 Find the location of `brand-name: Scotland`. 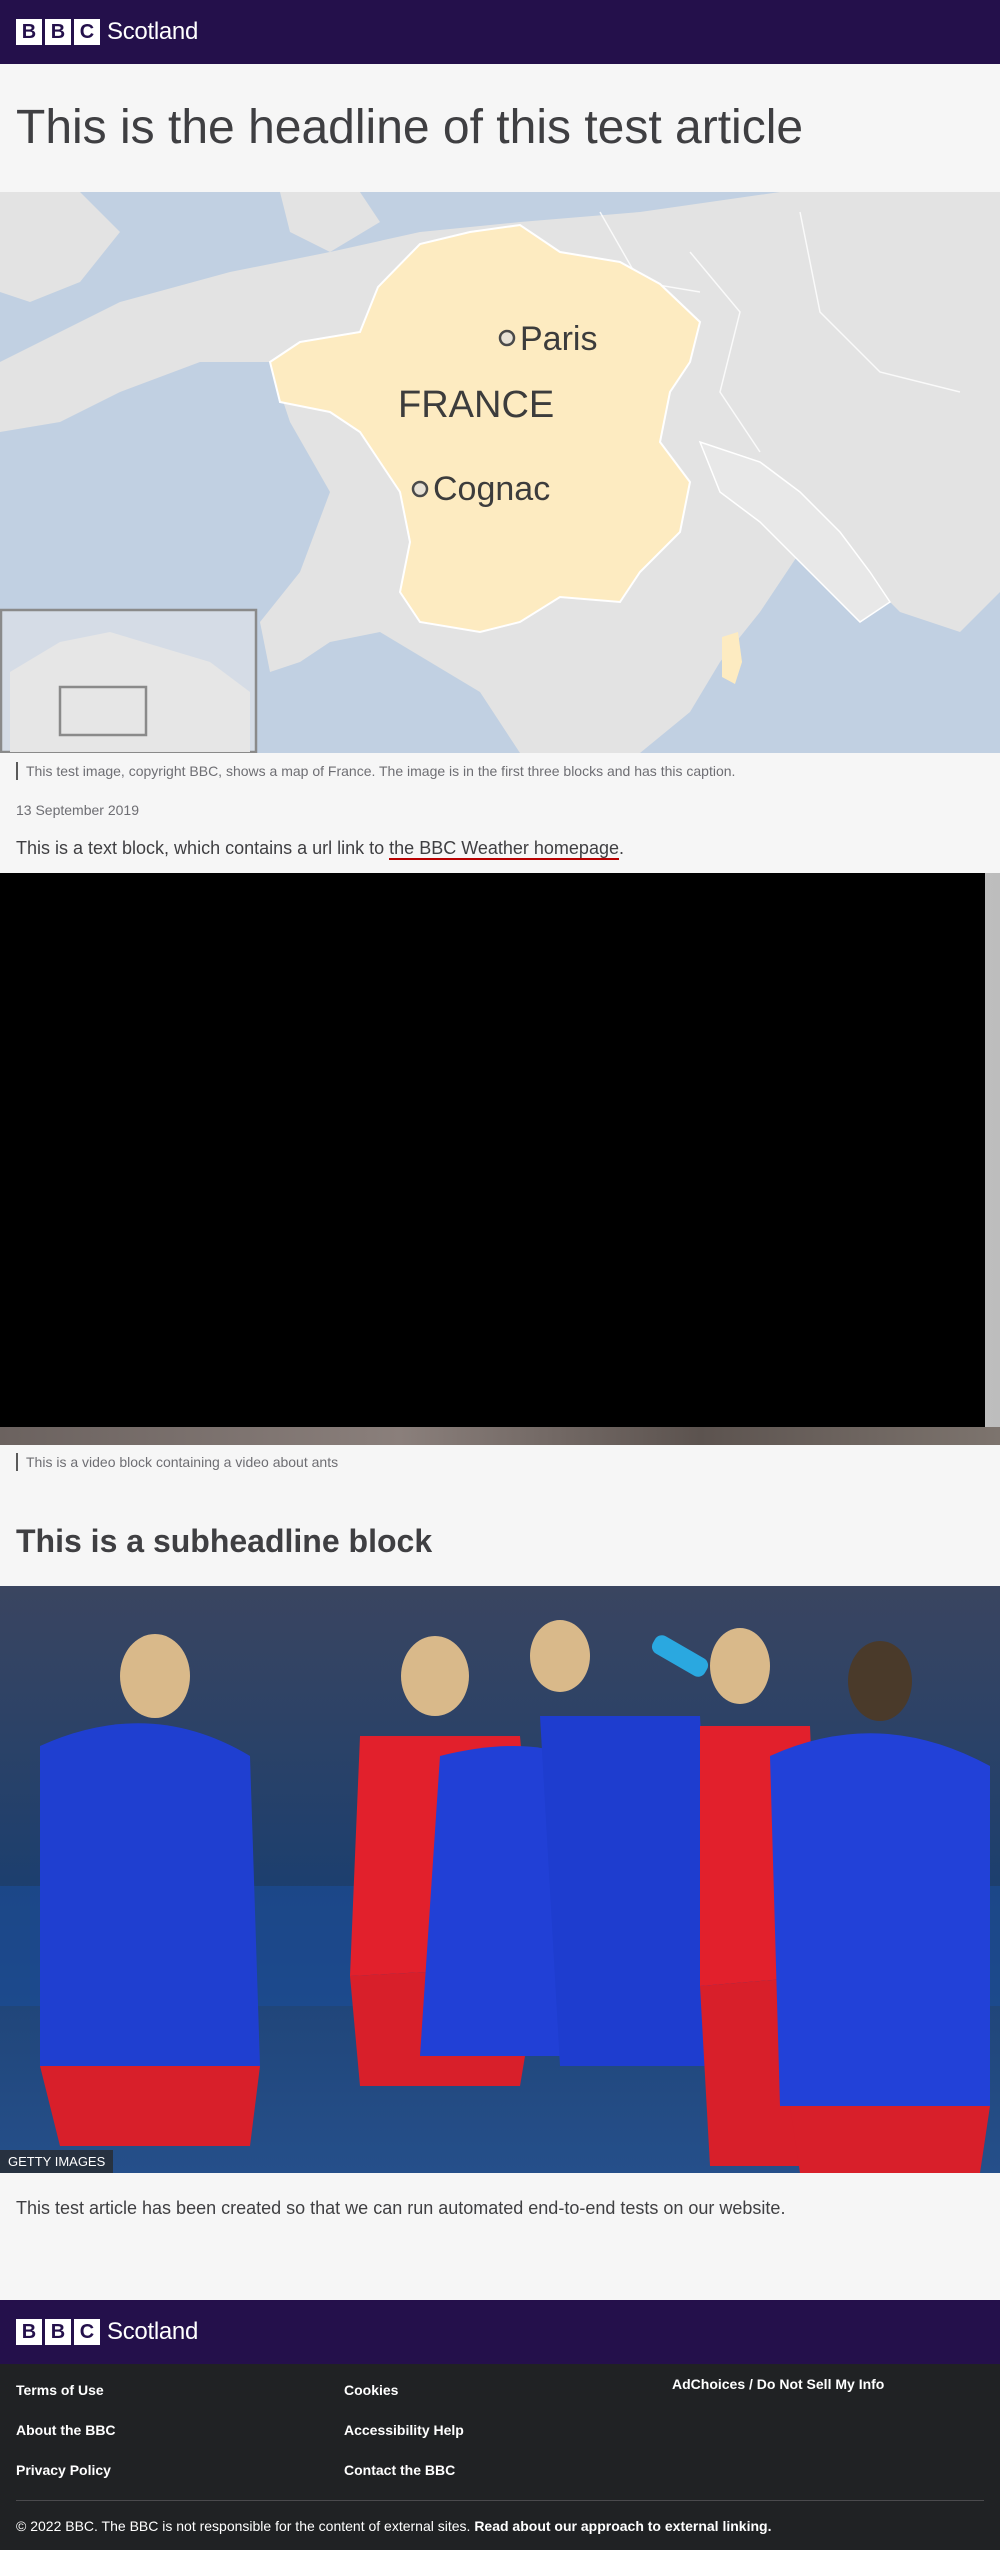

brand-name: Scotland is located at coordinates (152, 31).